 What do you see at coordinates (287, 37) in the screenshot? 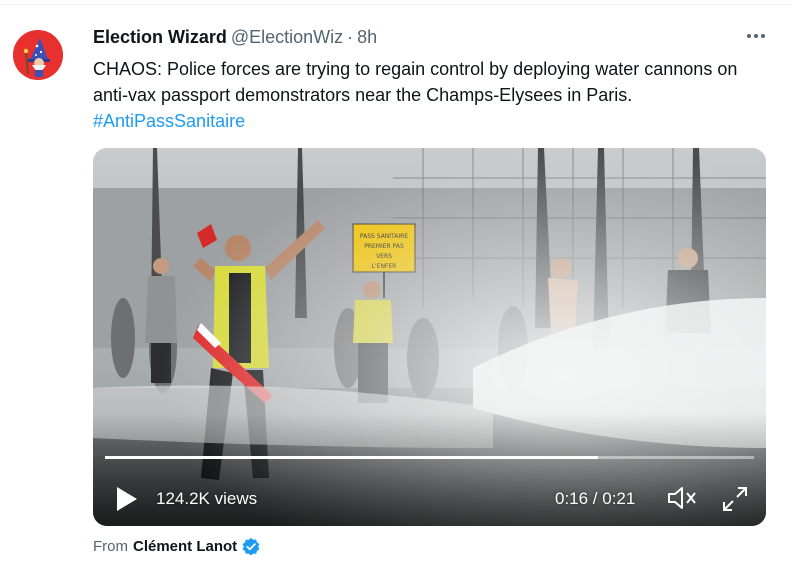
I see `author-handle: @ElectionWiz` at bounding box center [287, 37].